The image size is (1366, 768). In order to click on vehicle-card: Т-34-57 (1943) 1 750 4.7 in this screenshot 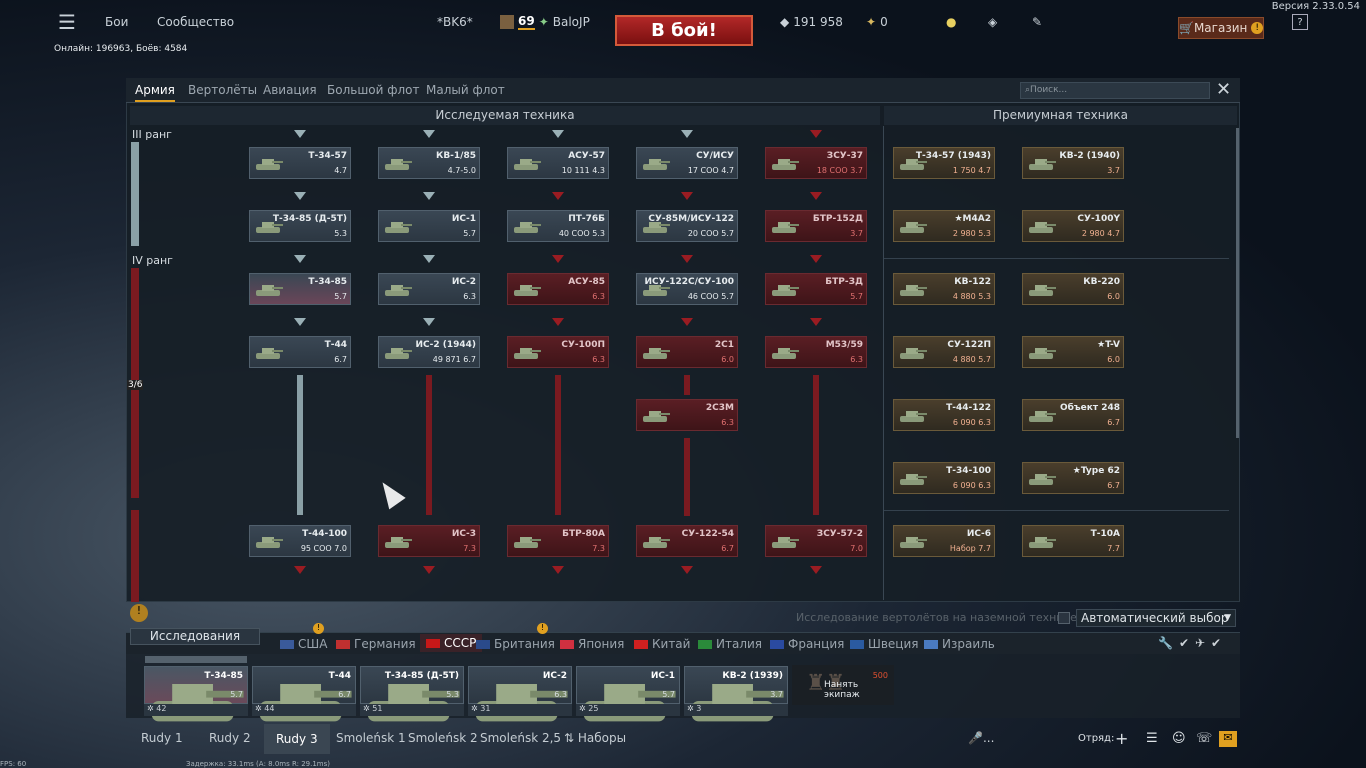, I will do `click(944, 163)`.